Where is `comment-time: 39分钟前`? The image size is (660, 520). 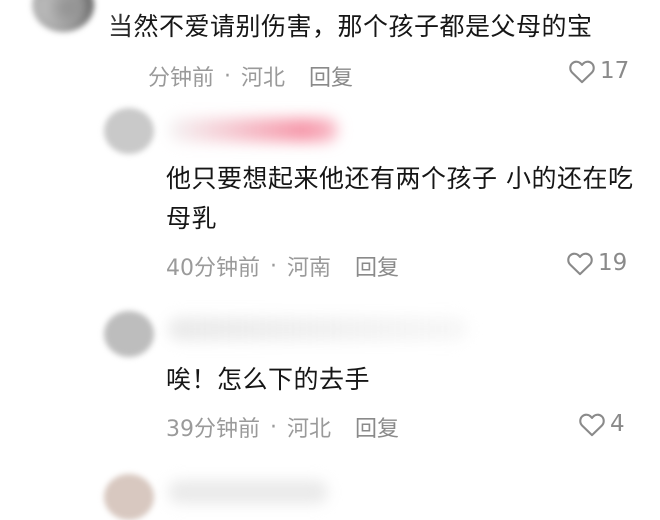 comment-time: 39分钟前 is located at coordinates (213, 429).